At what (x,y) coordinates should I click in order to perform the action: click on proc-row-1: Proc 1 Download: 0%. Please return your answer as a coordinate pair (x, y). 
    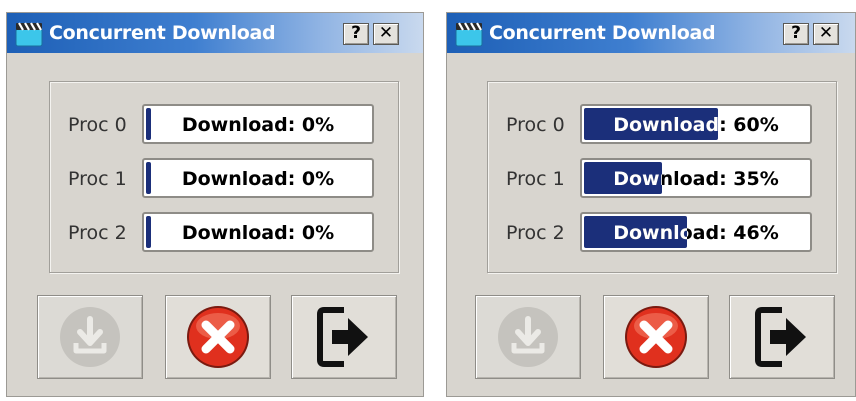
    Looking at the image, I should click on (224, 178).